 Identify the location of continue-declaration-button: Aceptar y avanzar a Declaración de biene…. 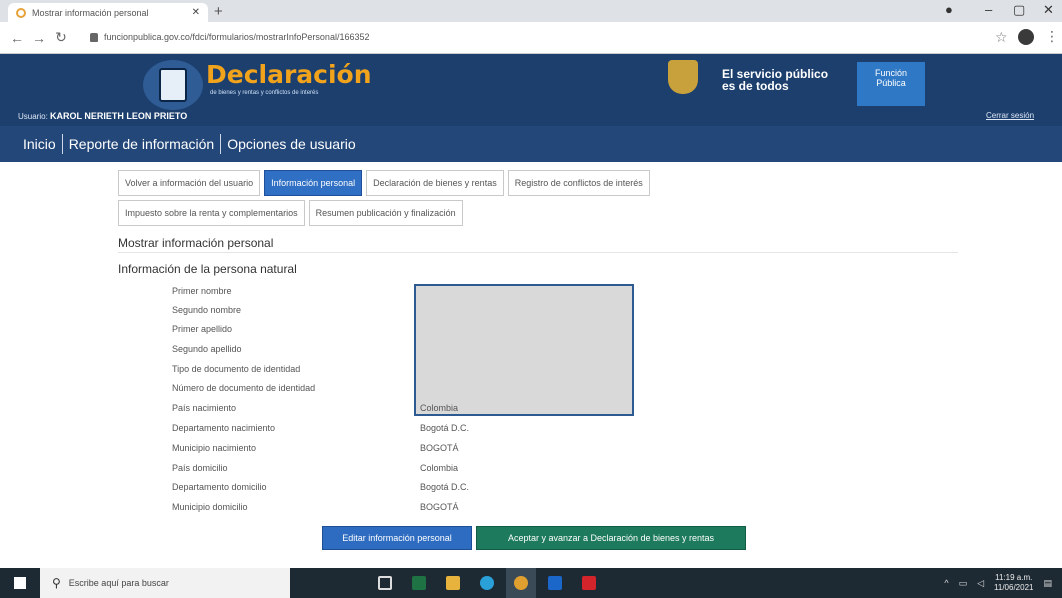
(611, 538).